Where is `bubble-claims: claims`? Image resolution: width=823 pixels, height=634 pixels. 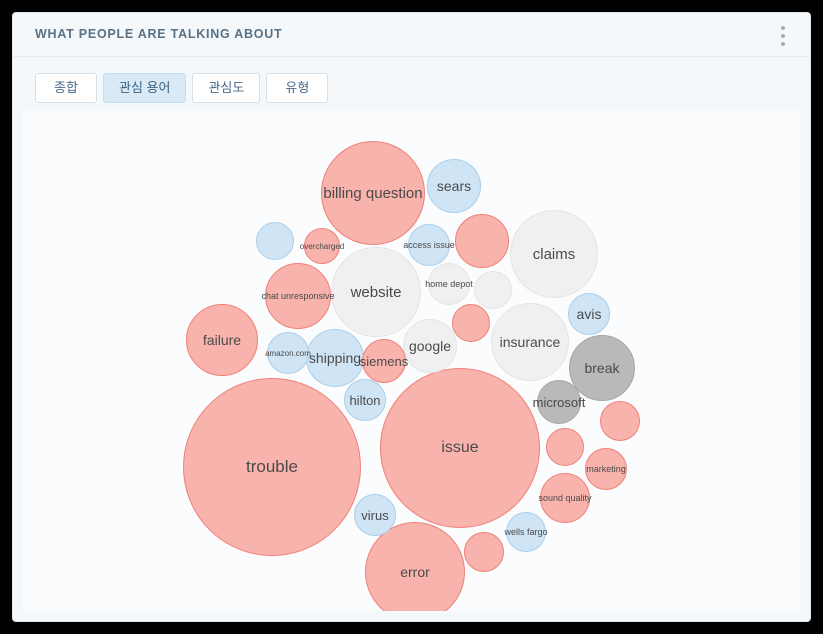
bubble-claims: claims is located at coordinates (554, 254).